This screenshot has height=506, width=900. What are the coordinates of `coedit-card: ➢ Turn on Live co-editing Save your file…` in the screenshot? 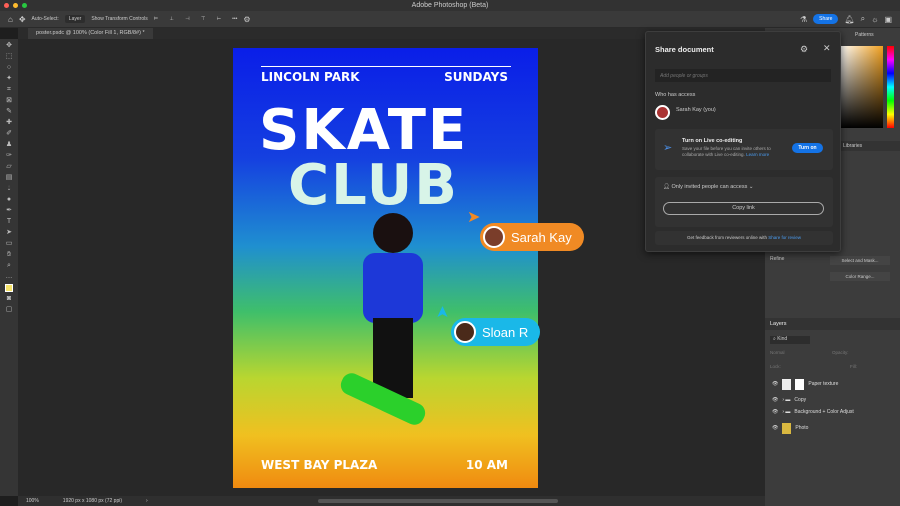 It's located at (744, 149).